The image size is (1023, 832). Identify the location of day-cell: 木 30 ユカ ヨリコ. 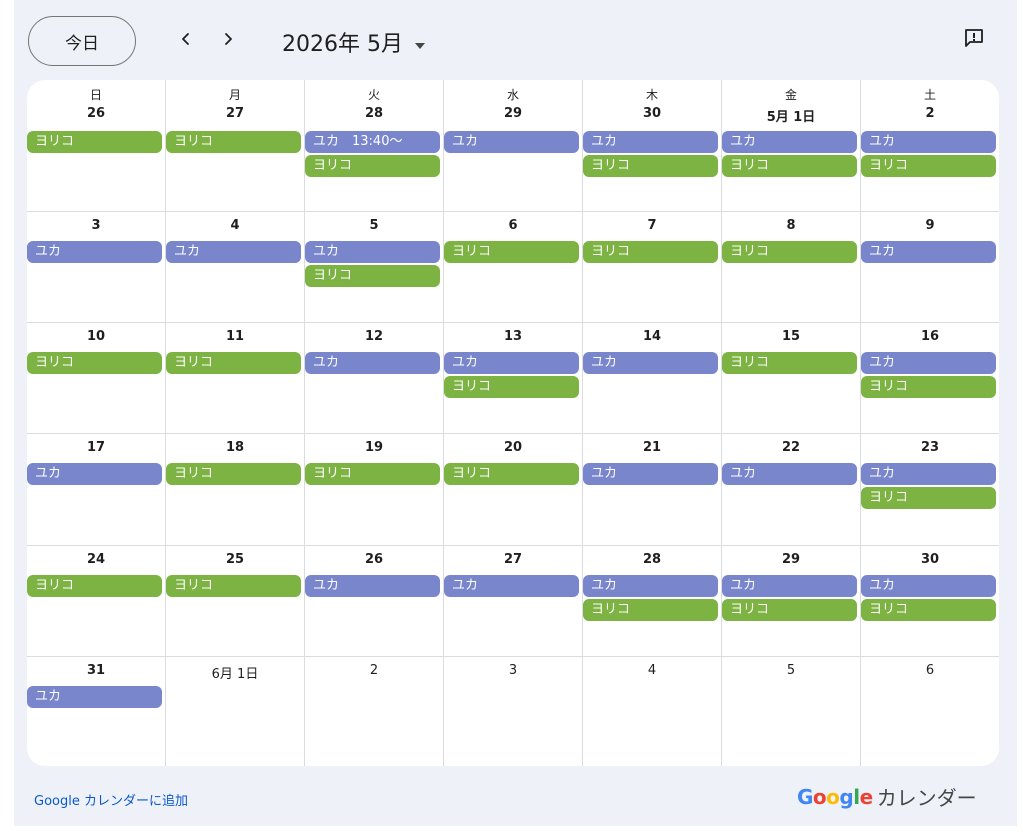
(651, 145).